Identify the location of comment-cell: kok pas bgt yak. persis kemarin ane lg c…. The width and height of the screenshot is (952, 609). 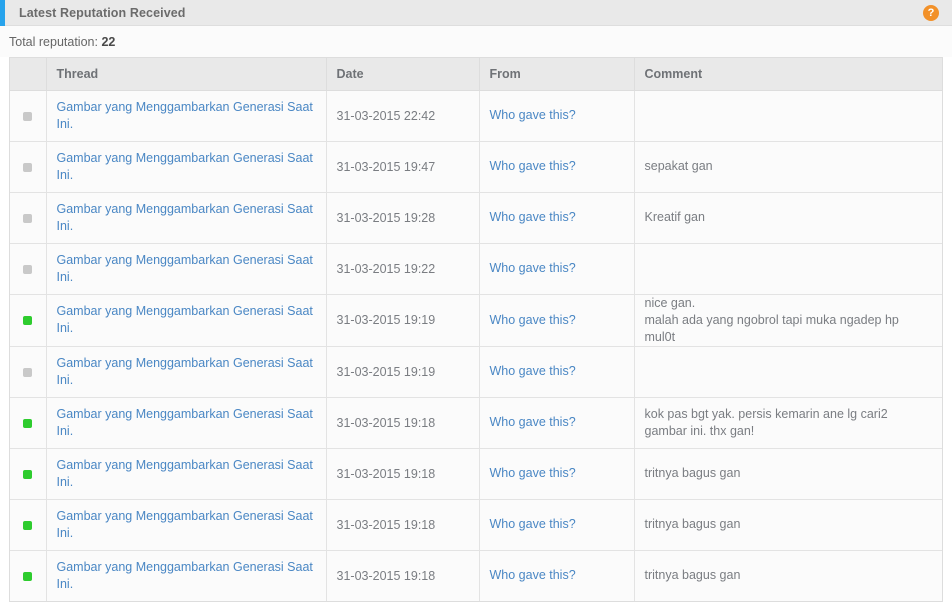
(788, 423).